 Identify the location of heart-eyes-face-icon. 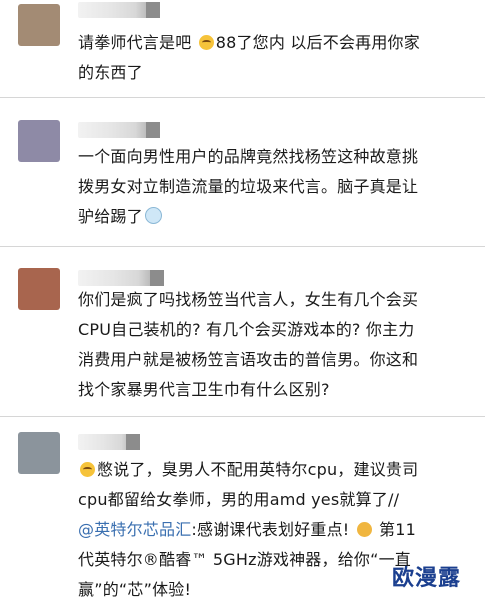
(364, 529).